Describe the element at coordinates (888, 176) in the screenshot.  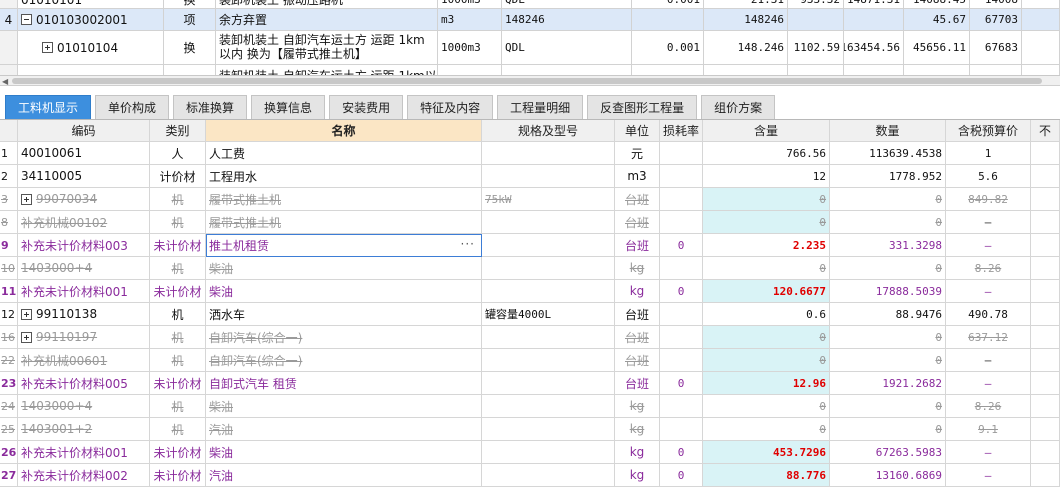
I see `amount-cell: 1778.952` at that location.